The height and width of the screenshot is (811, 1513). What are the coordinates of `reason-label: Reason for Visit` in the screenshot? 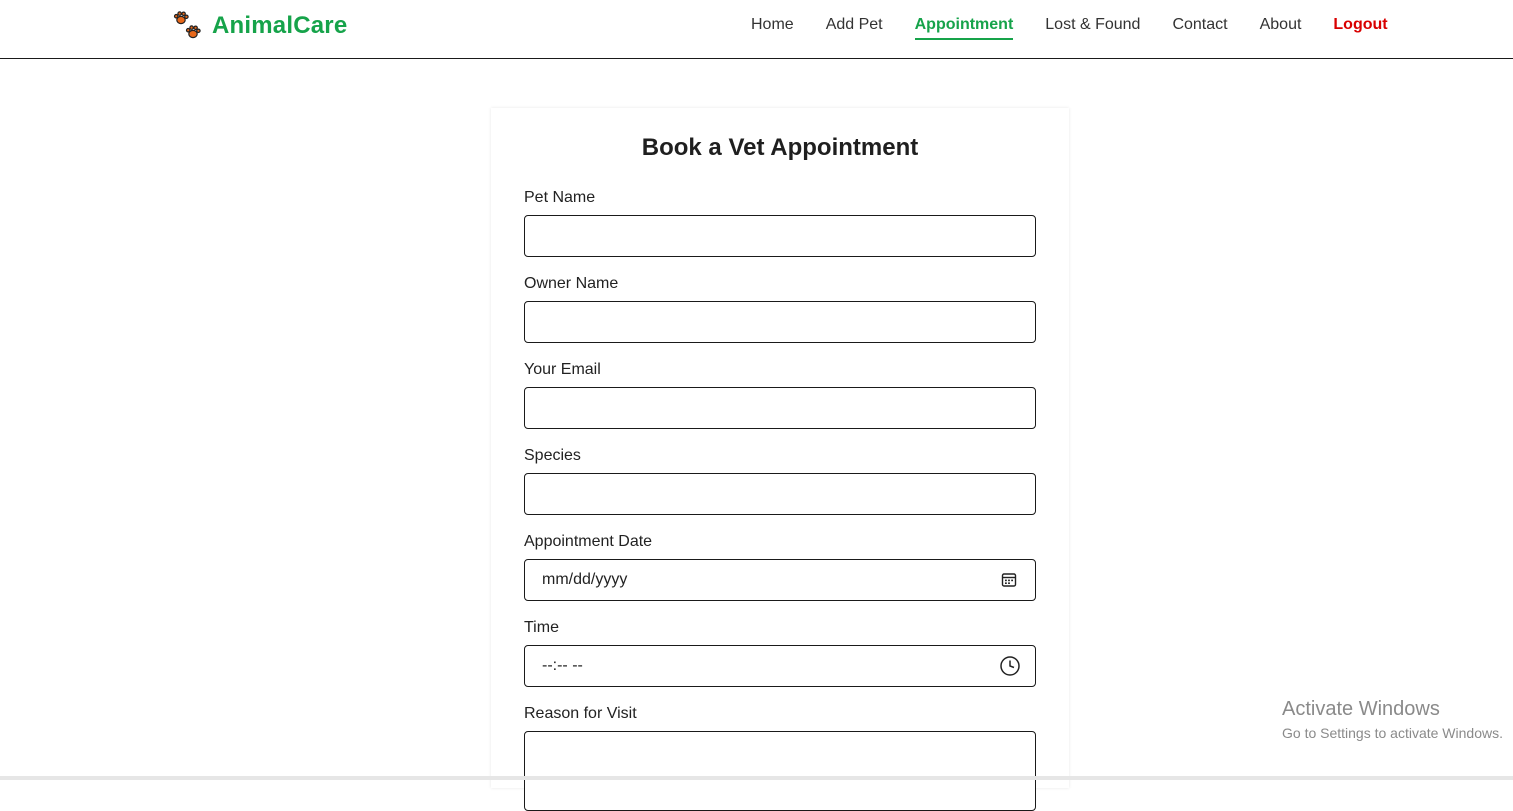 It's located at (580, 713).